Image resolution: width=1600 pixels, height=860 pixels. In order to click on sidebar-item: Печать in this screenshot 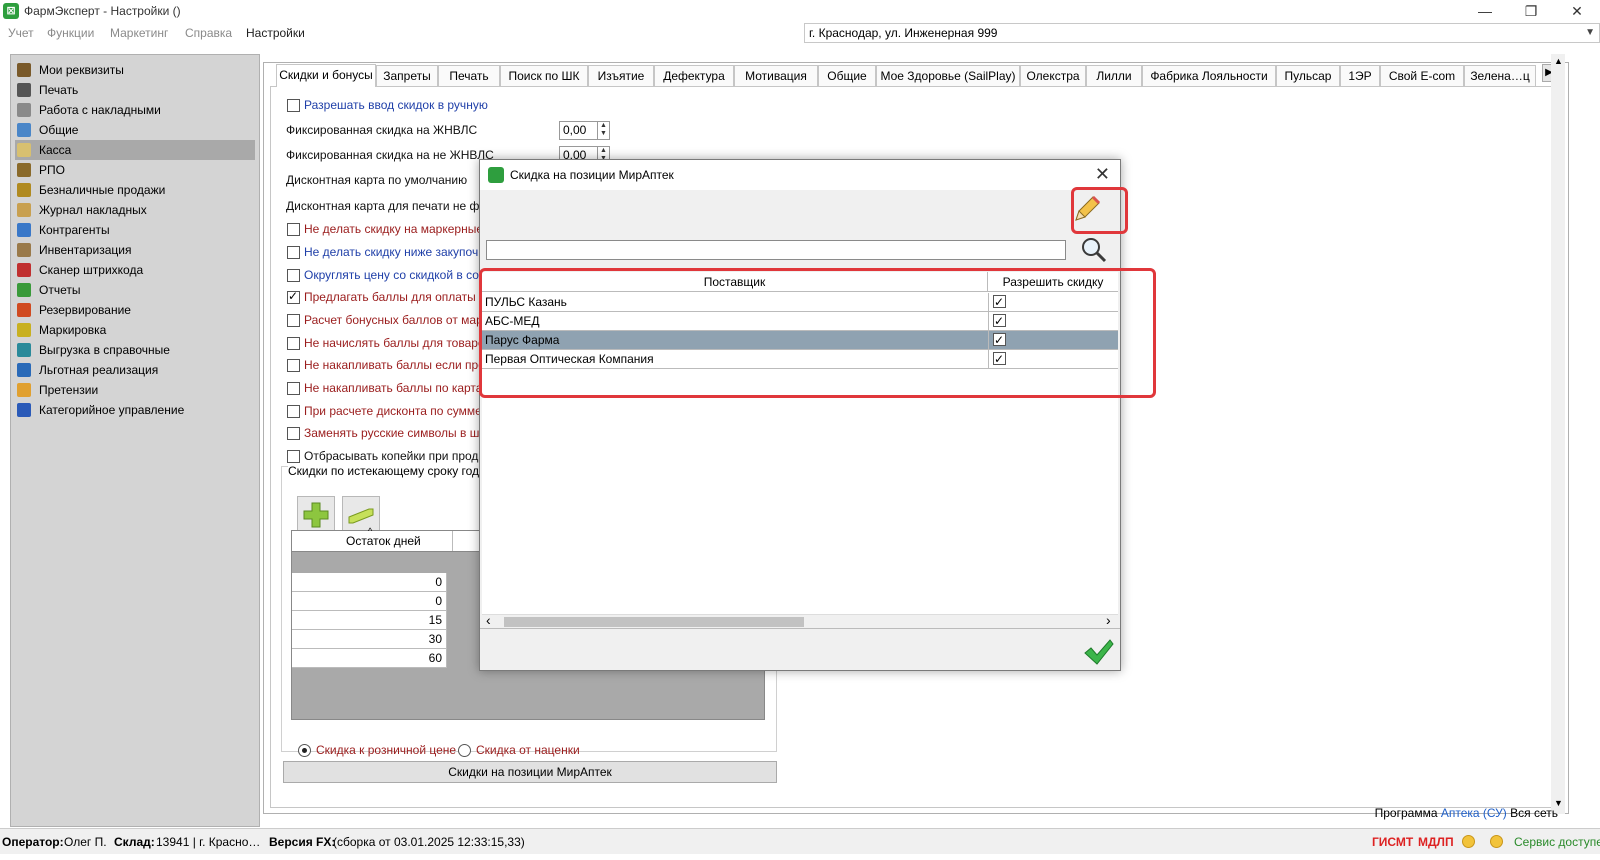, I will do `click(135, 90)`.